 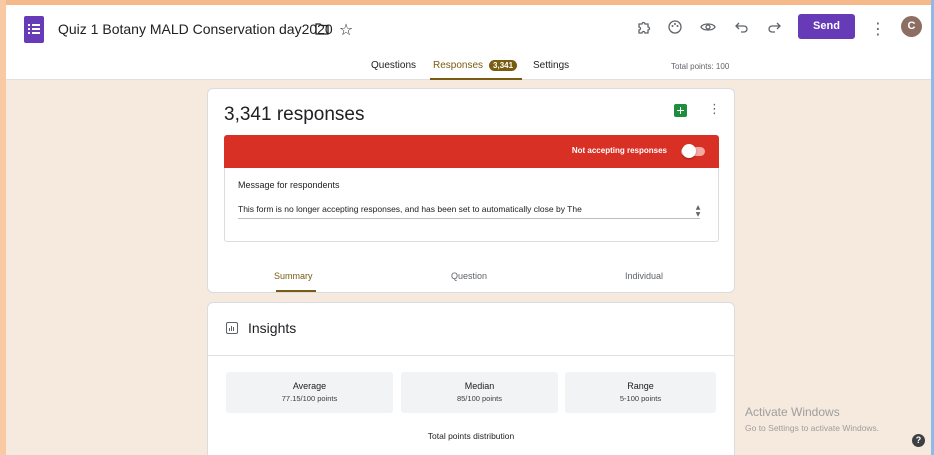 What do you see at coordinates (322, 30) in the screenshot?
I see `folder-icon` at bounding box center [322, 30].